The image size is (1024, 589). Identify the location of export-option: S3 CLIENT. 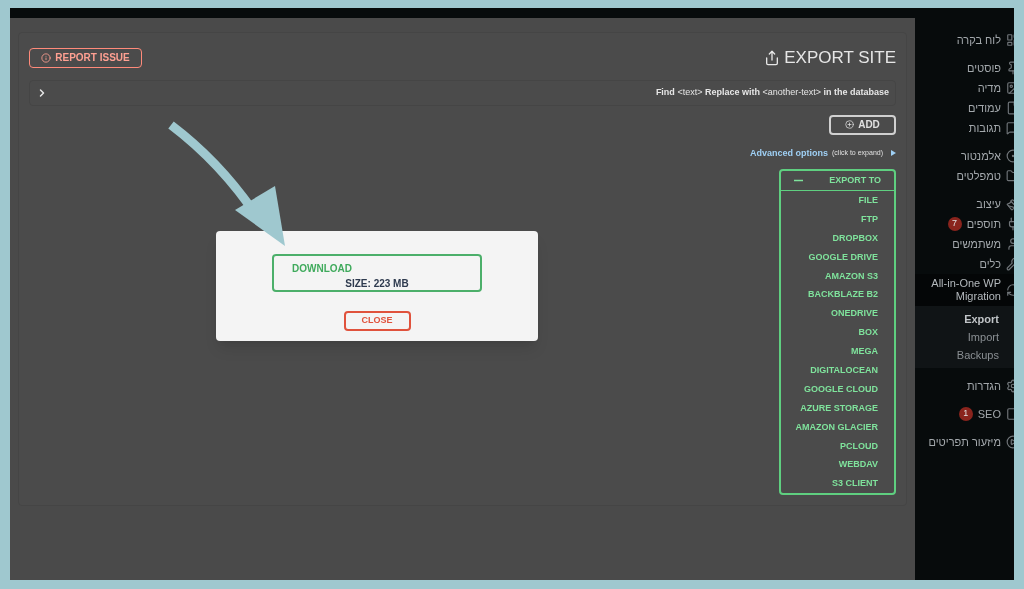
(837, 484).